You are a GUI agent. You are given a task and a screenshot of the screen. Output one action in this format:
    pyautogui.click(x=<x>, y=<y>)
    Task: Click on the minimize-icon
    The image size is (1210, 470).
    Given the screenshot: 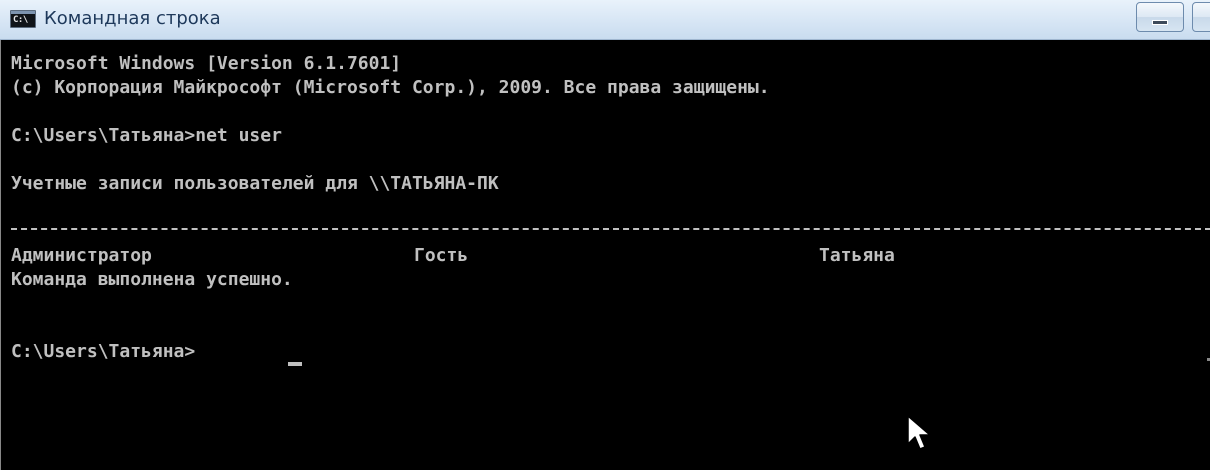 What is the action you would take?
    pyautogui.click(x=1160, y=22)
    